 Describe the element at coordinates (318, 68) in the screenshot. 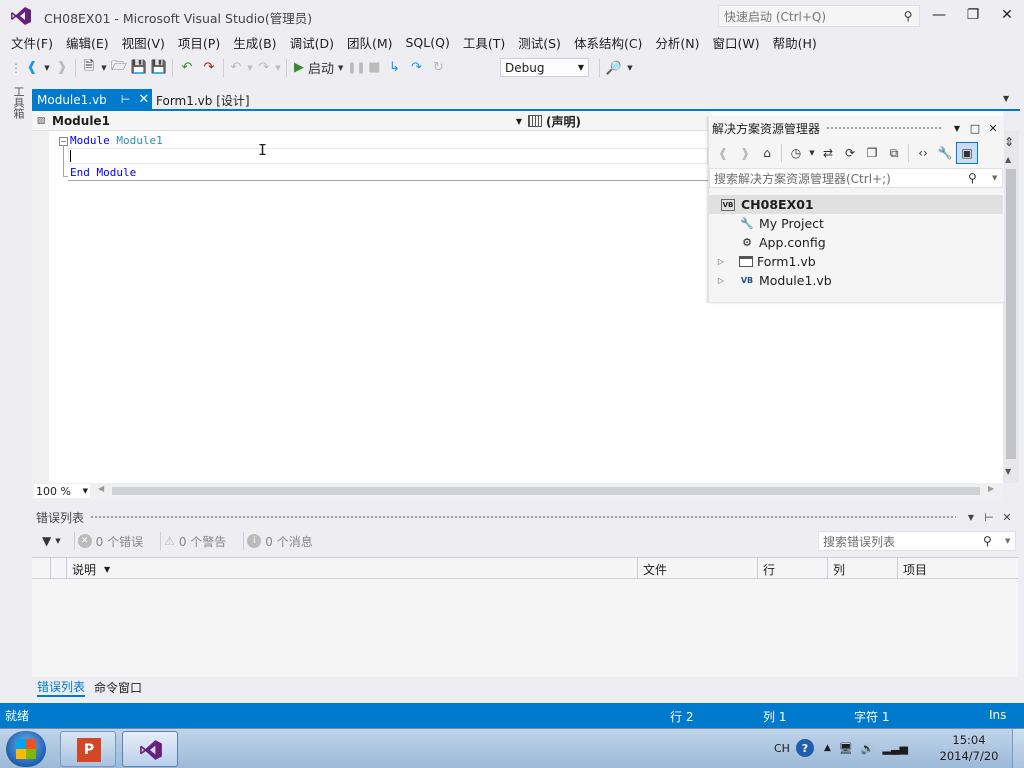

I see `start-debugging-button: ▶ 启动 ▼` at that location.